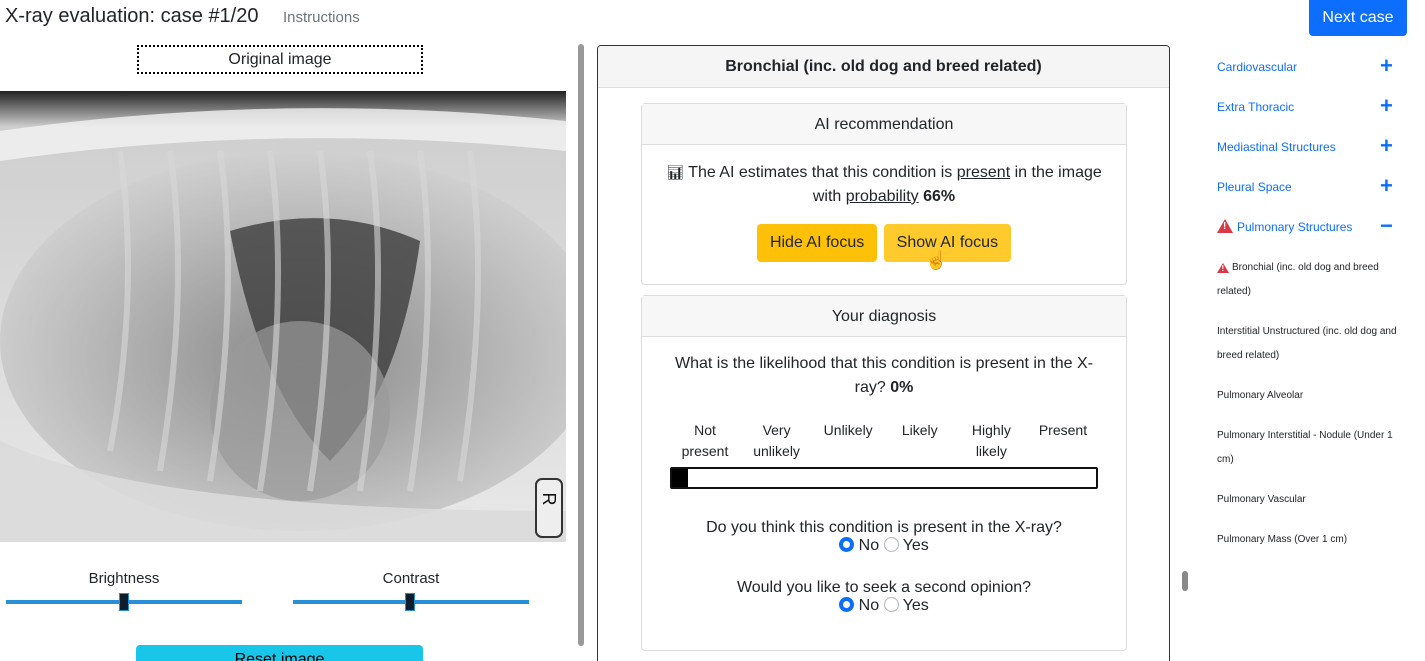  Describe the element at coordinates (869, 545) in the screenshot. I see `present-no-label: No` at that location.